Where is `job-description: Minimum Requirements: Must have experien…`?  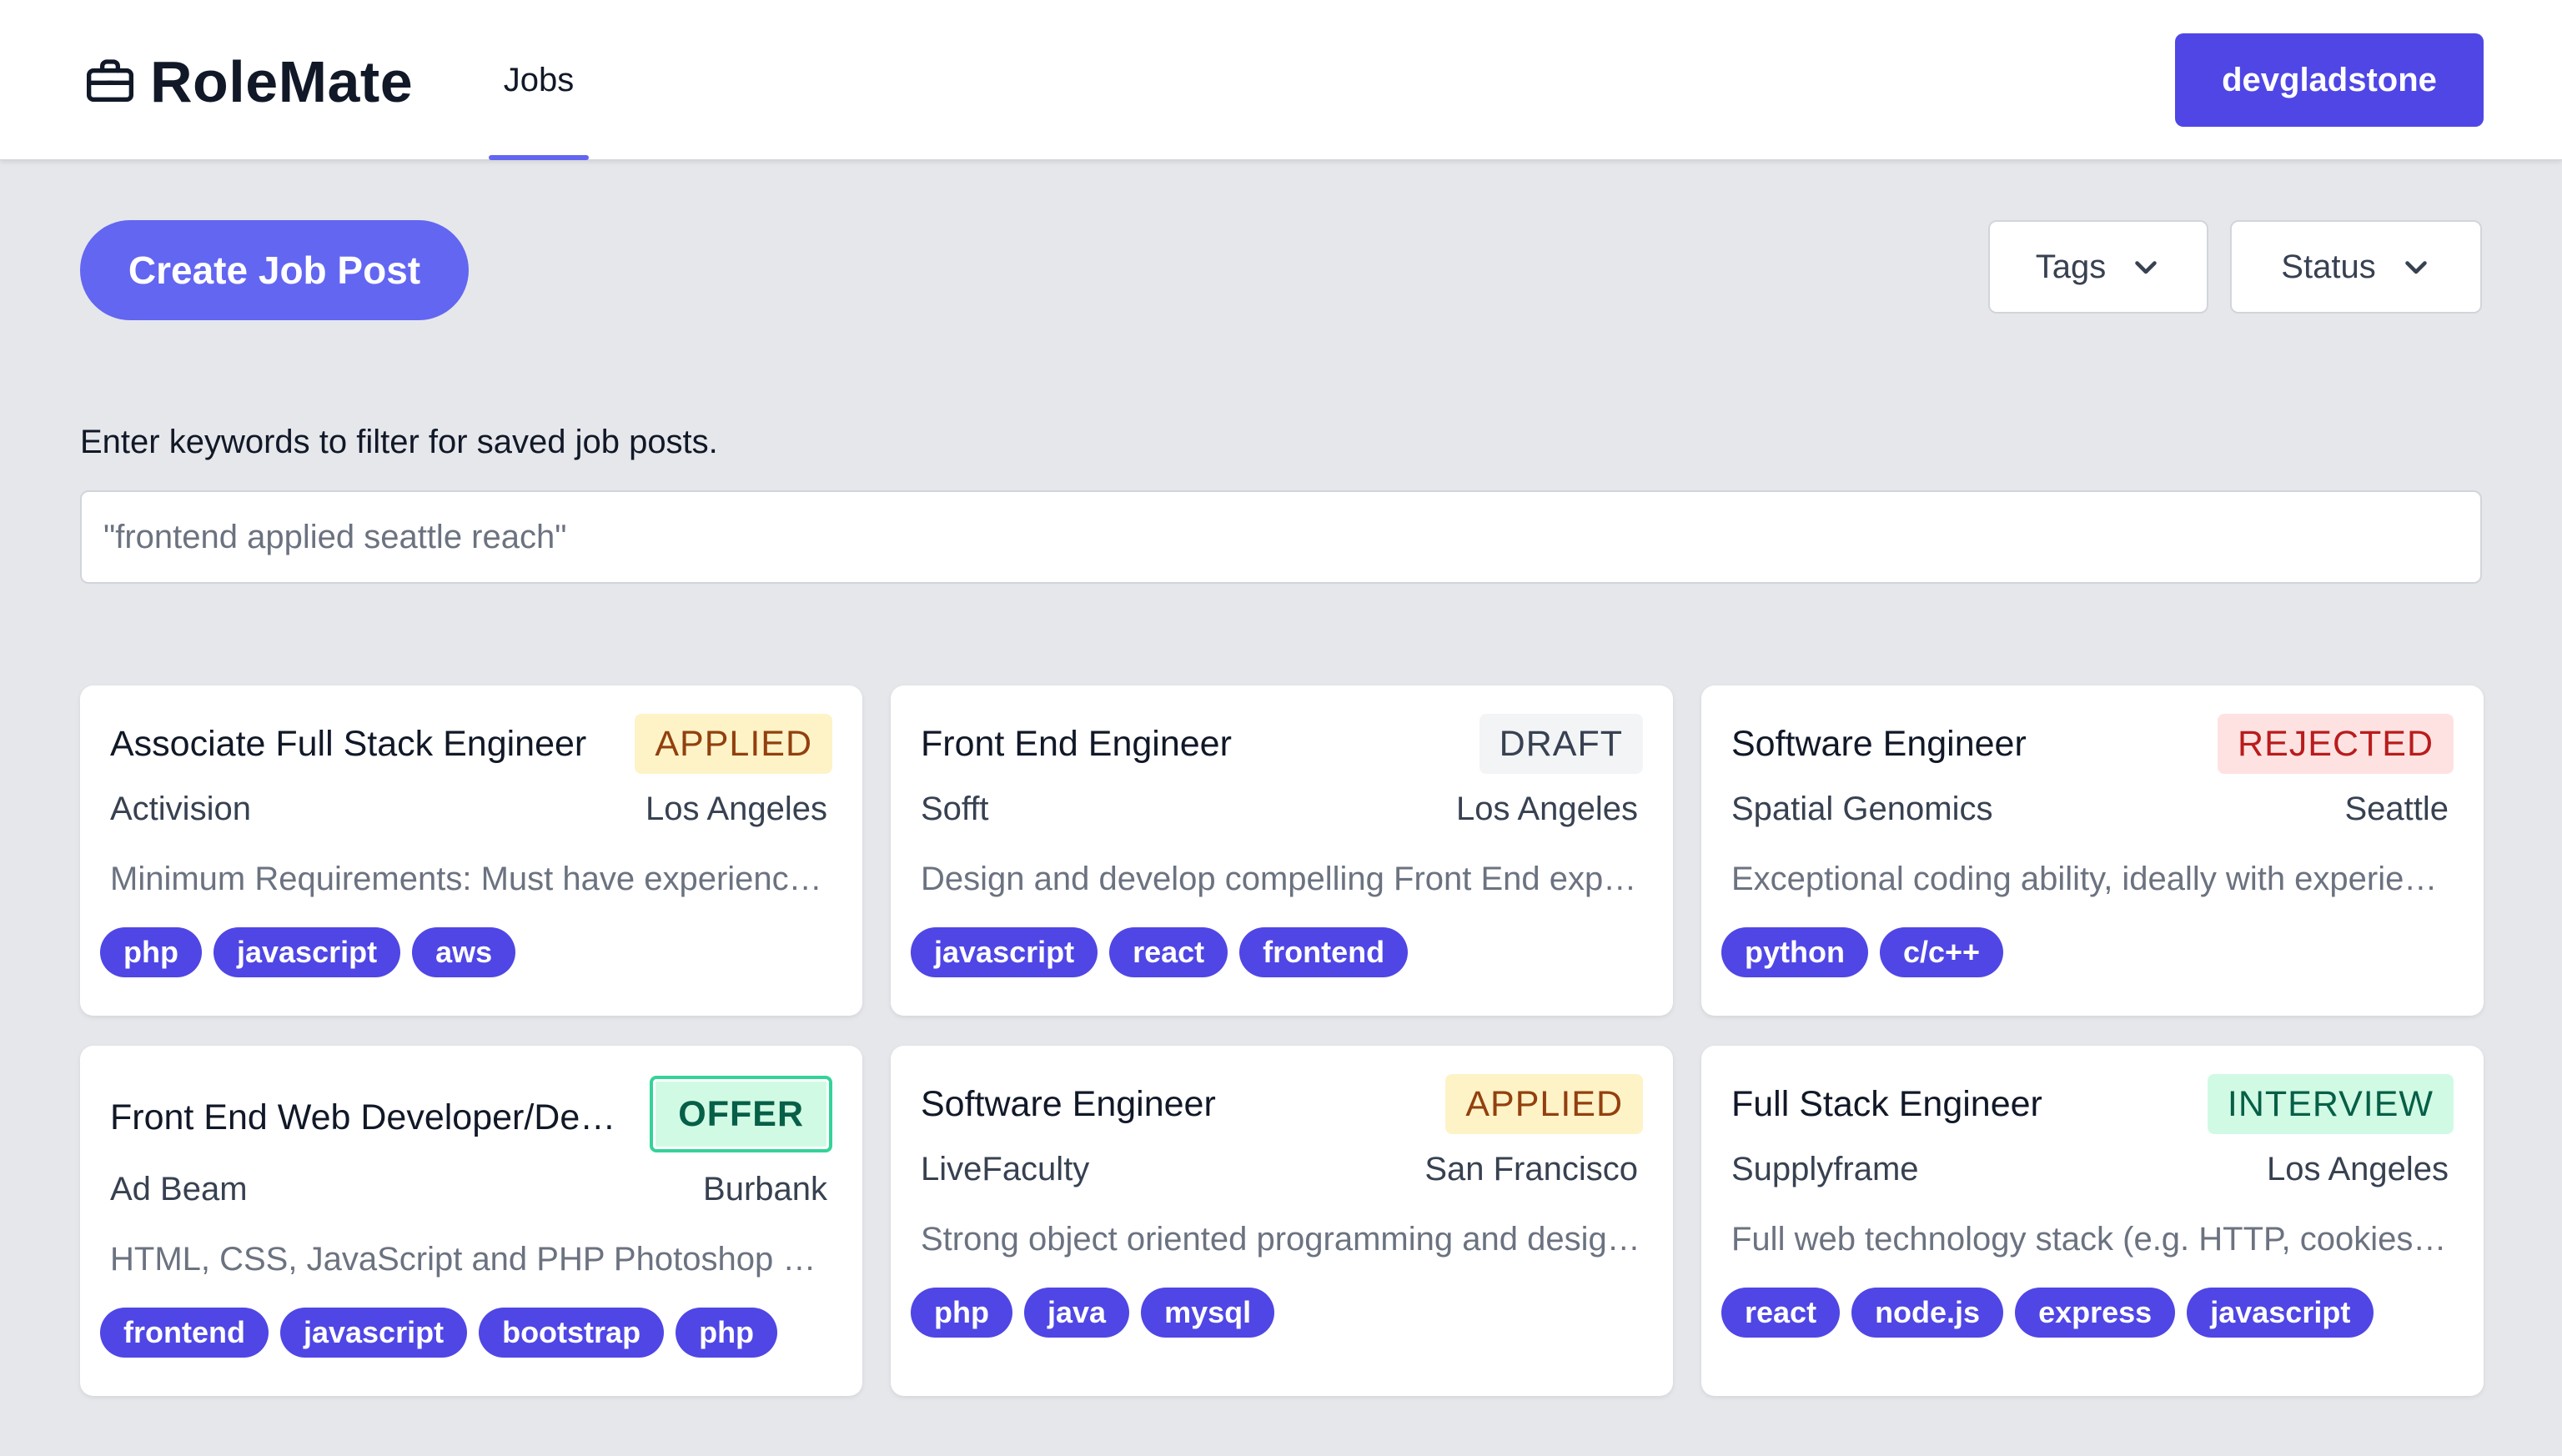 job-description: Minimum Requirements: Must have experien… is located at coordinates (471, 879).